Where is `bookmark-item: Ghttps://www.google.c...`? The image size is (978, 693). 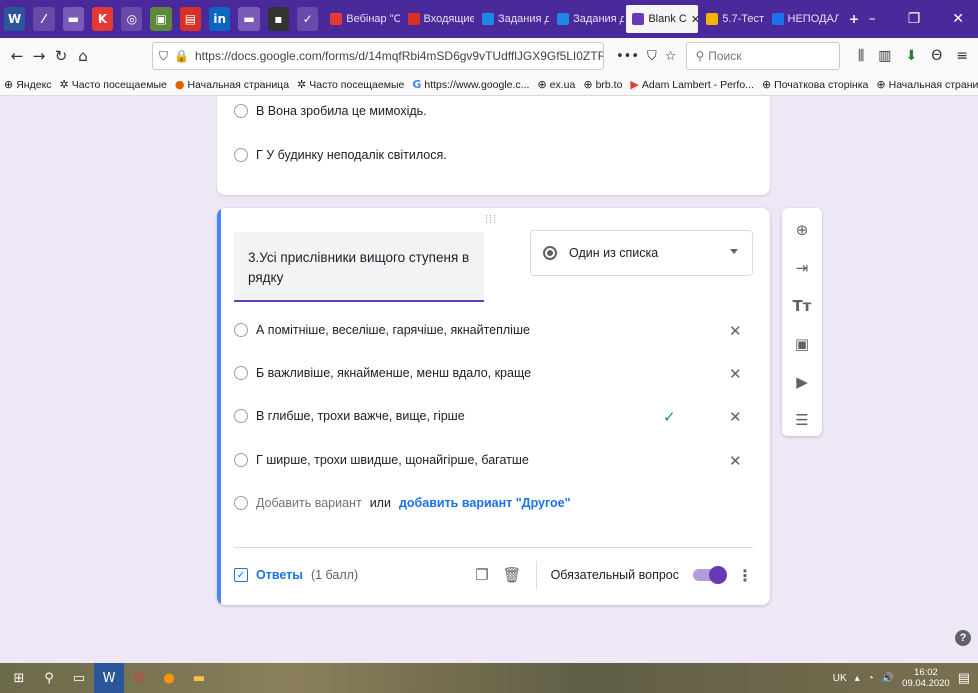 bookmark-item: Ghttps://www.google.c... is located at coordinates (470, 84).